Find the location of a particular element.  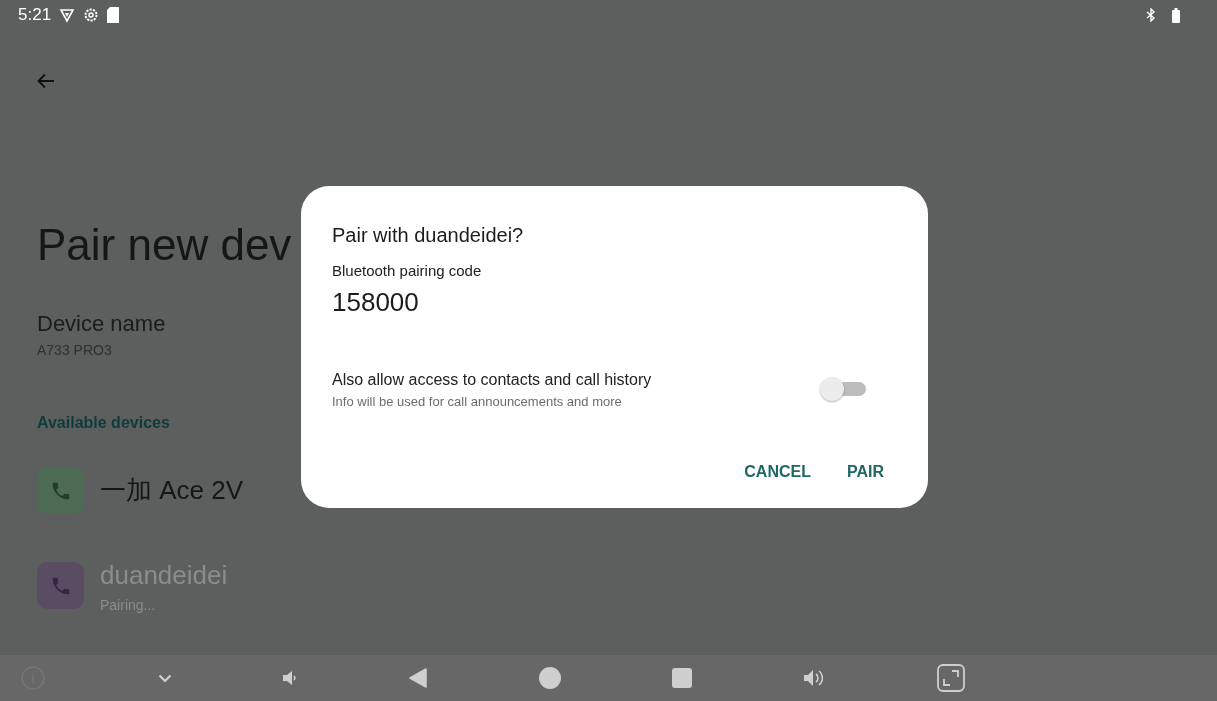

section-header: Available devices is located at coordinates (103, 423).